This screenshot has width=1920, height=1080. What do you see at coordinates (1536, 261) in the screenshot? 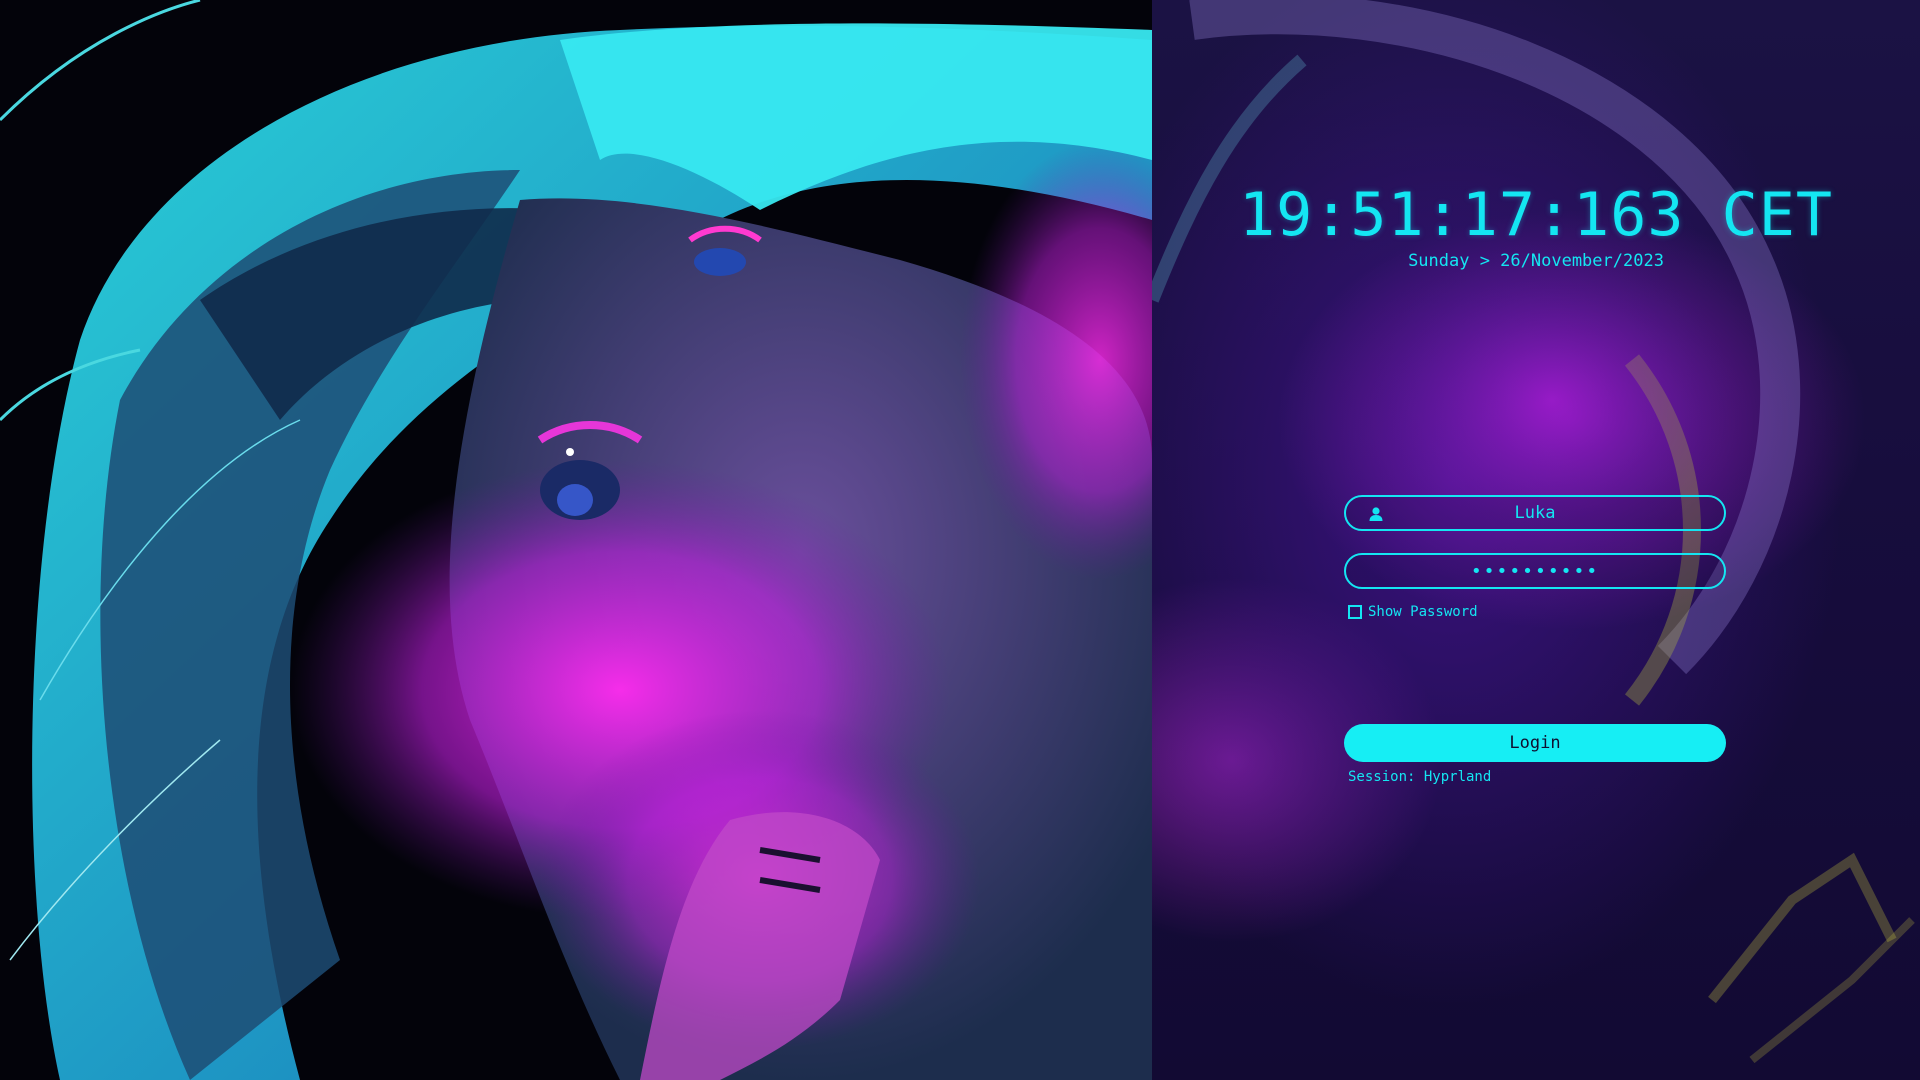
I see `clock-date: Sunday > 26/November/2023` at bounding box center [1536, 261].